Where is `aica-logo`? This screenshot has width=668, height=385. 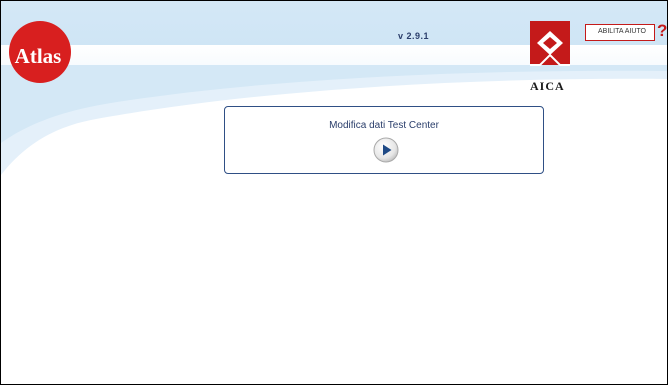
aica-logo is located at coordinates (550, 43).